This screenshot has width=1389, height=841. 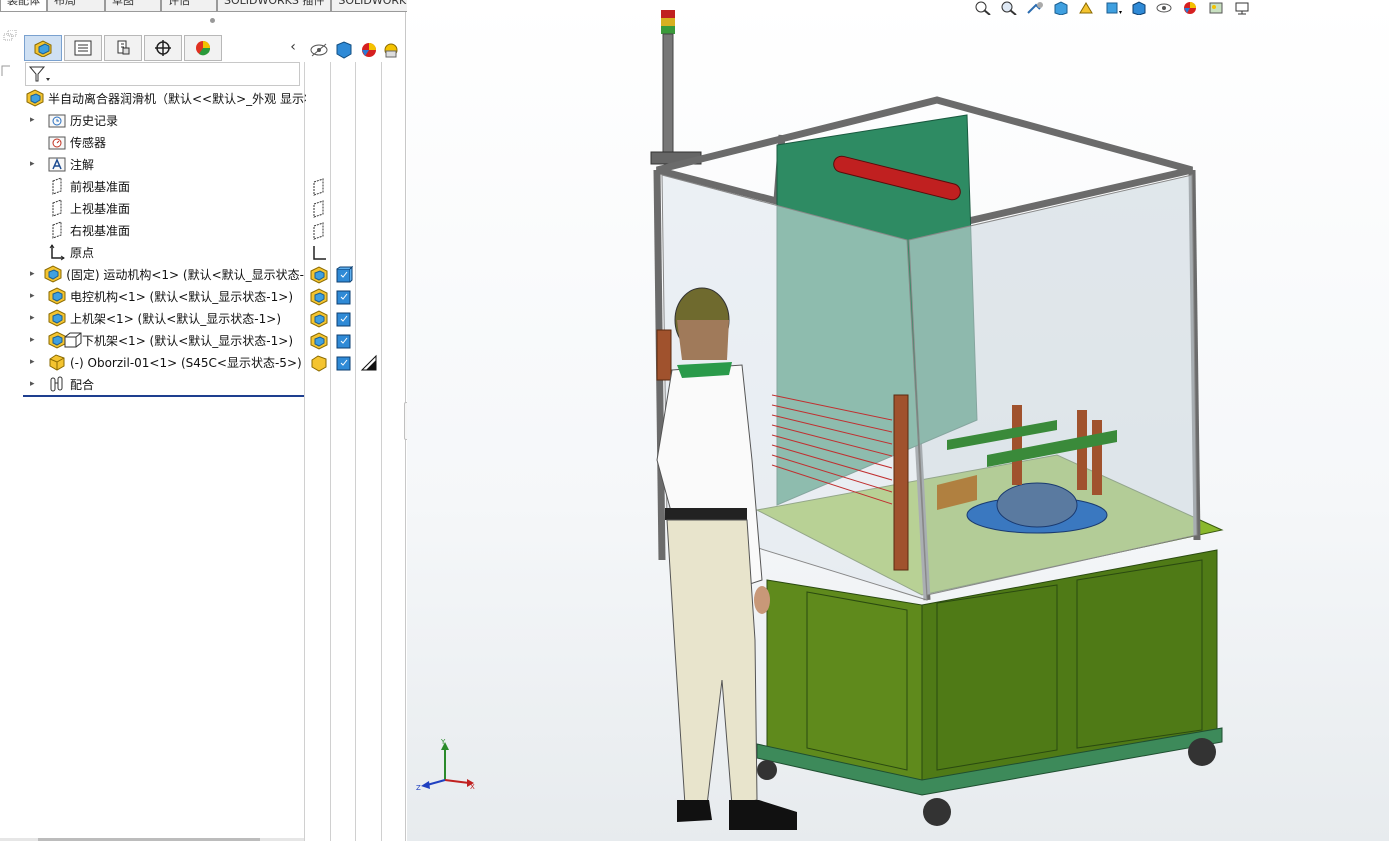 What do you see at coordinates (319, 253) in the screenshot?
I see `origin-visibility-icon` at bounding box center [319, 253].